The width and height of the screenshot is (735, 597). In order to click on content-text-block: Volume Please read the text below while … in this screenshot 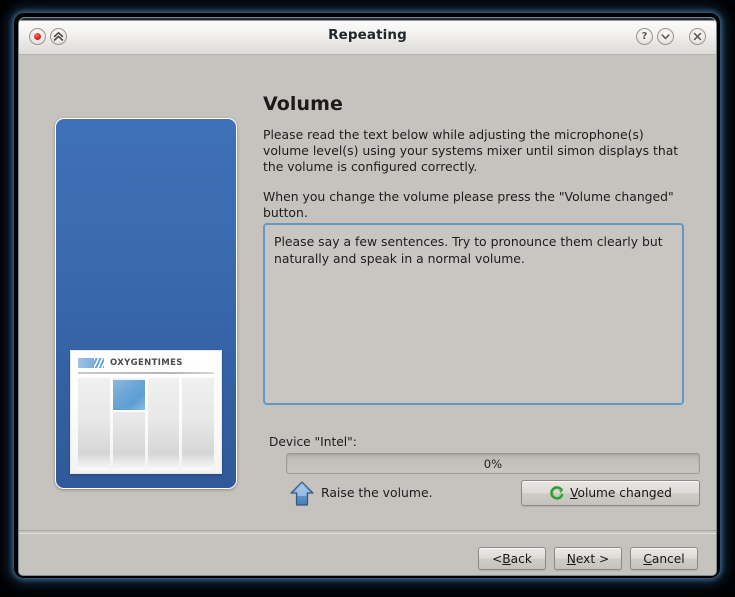, I will do `click(473, 157)`.